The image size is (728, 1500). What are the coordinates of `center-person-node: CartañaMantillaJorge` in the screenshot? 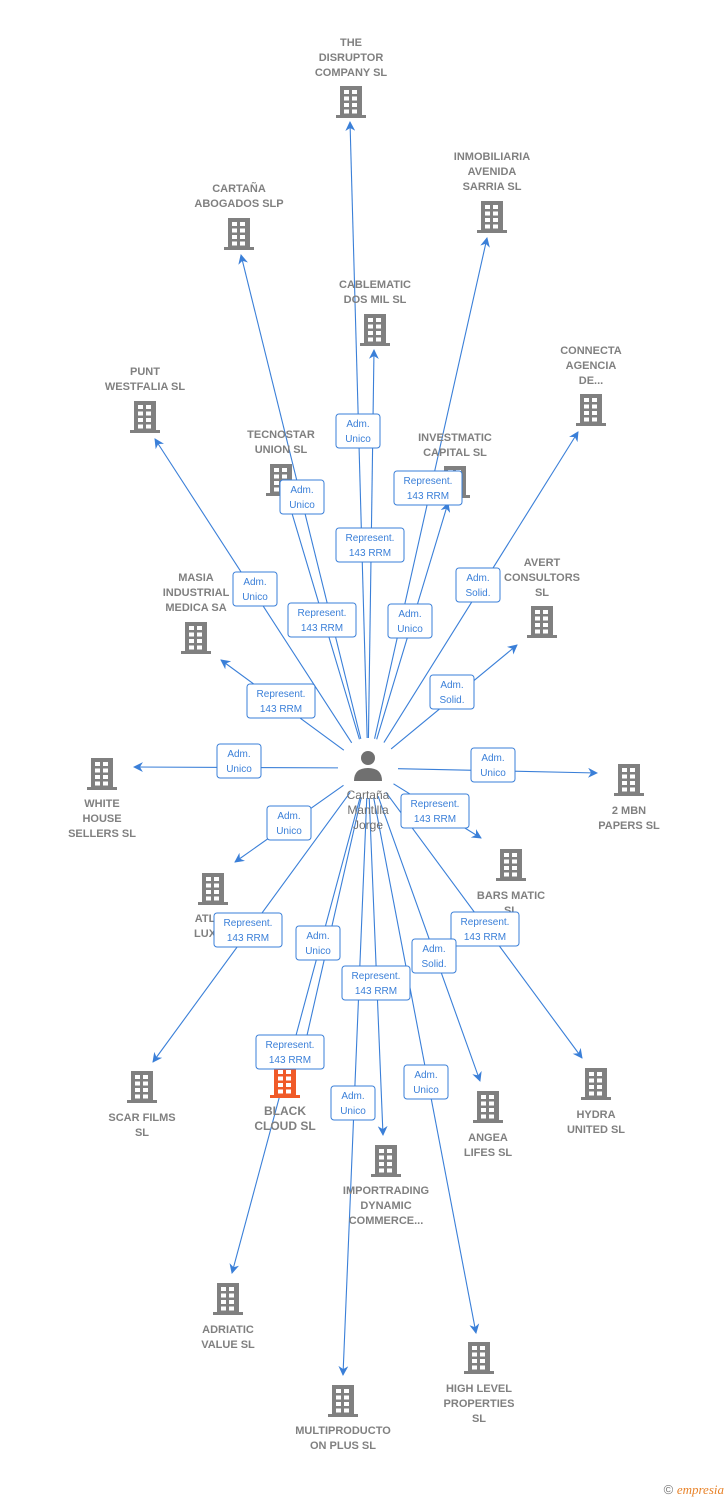 It's located at (368, 791).